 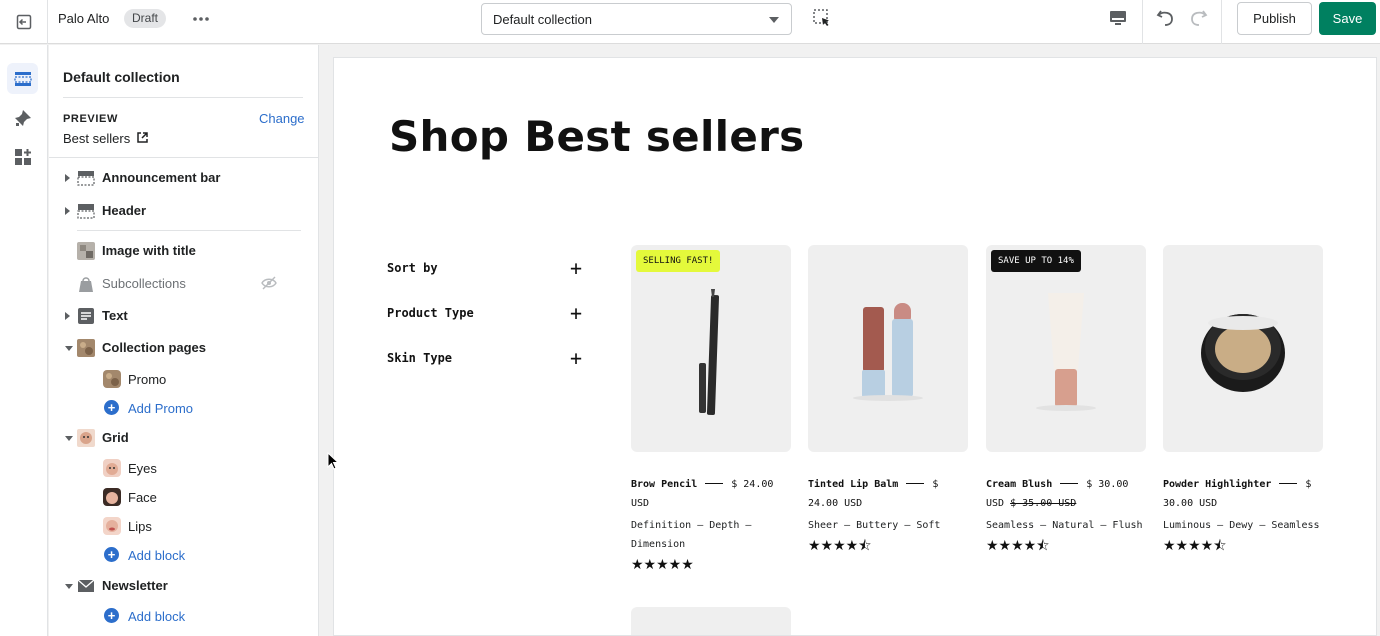 I want to click on block-label: Face, so click(x=142, y=497).